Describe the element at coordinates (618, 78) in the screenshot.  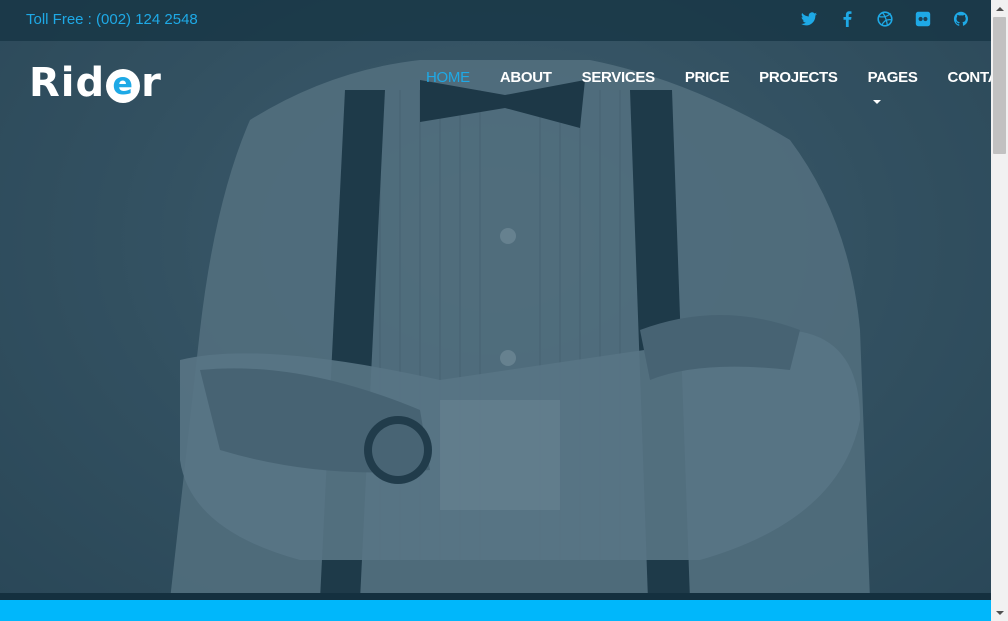
I see `nav-services: SERVICES` at that location.